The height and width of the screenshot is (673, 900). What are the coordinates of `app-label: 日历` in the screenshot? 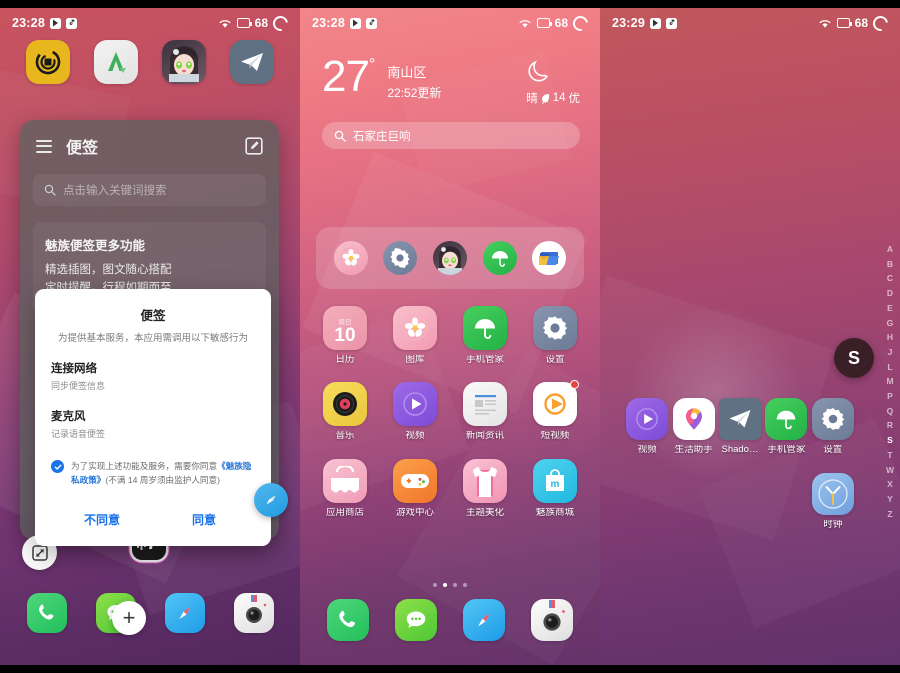 It's located at (345, 360).